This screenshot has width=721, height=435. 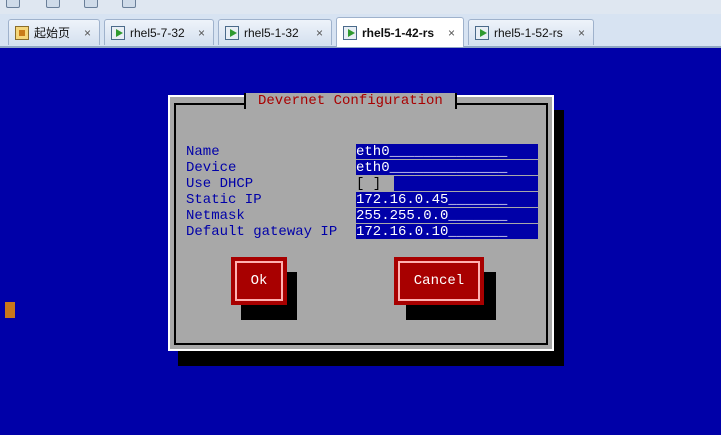 What do you see at coordinates (203, 152) in the screenshot?
I see `name-label: Name` at bounding box center [203, 152].